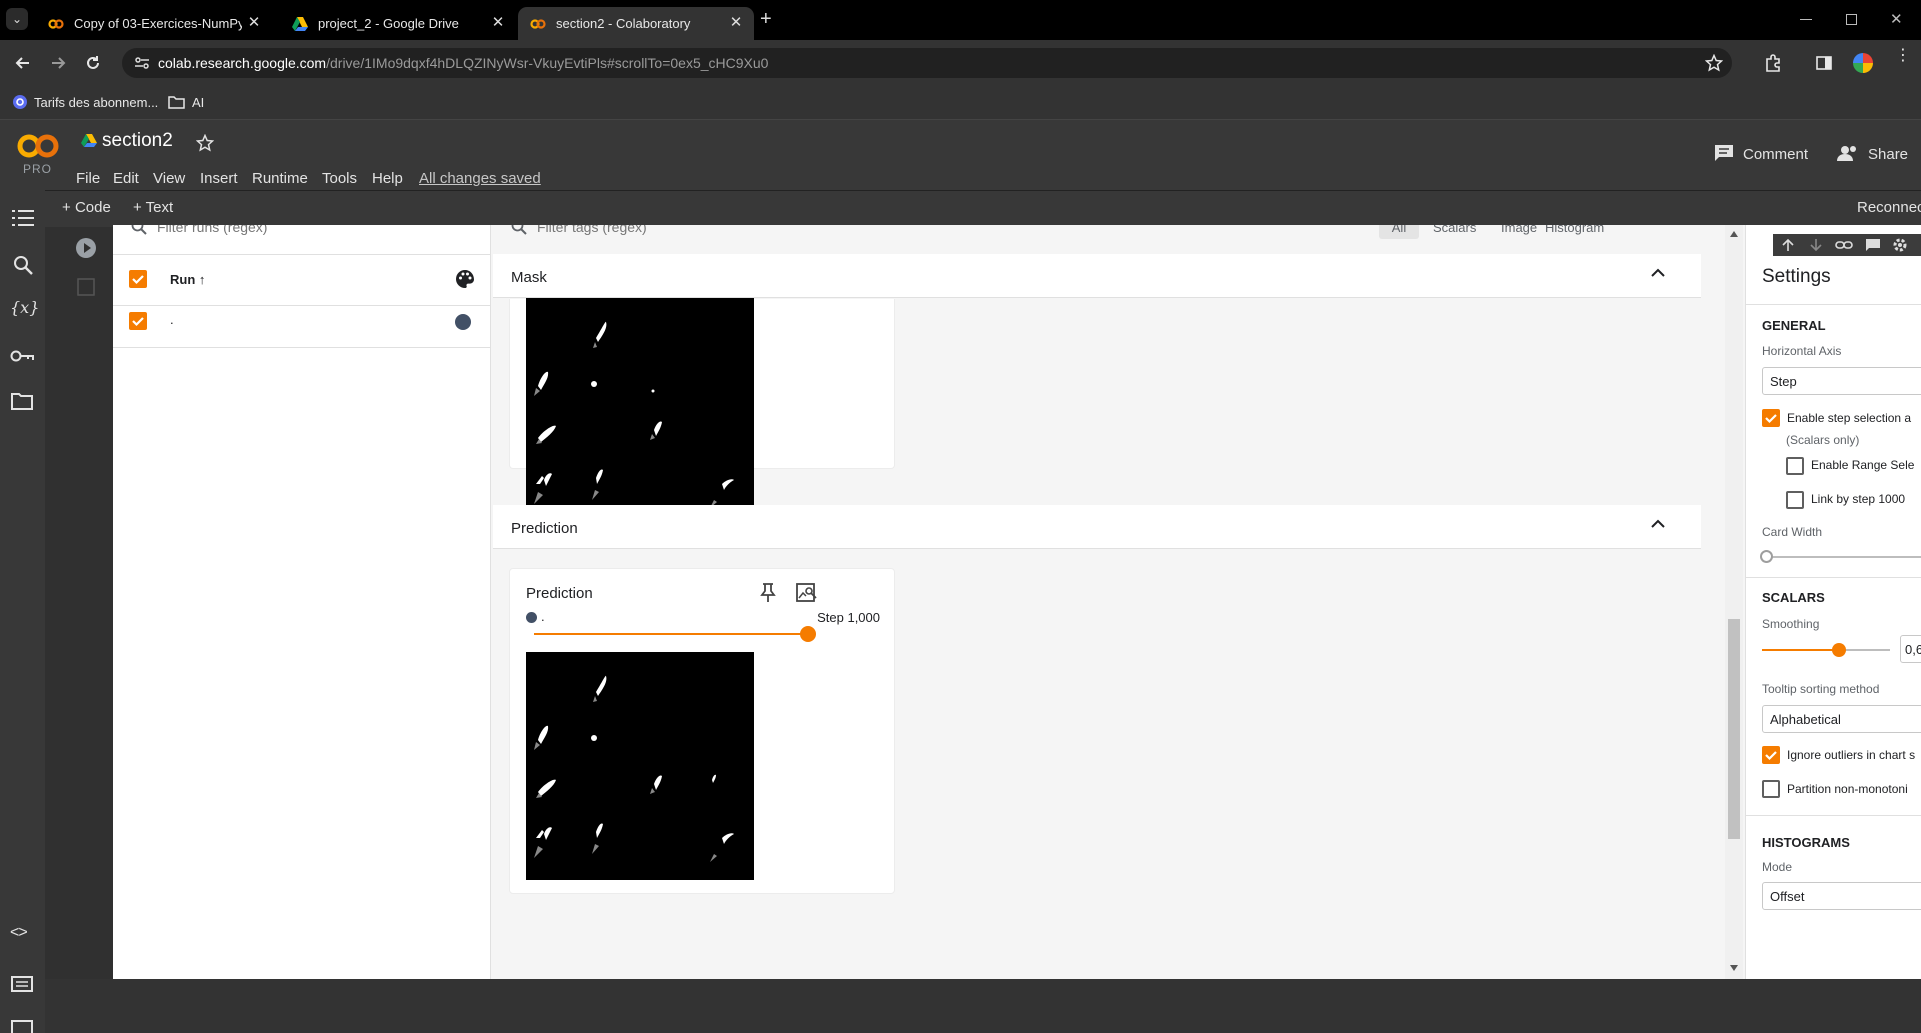  I want to click on bookmark-folder: AI, so click(186, 102).